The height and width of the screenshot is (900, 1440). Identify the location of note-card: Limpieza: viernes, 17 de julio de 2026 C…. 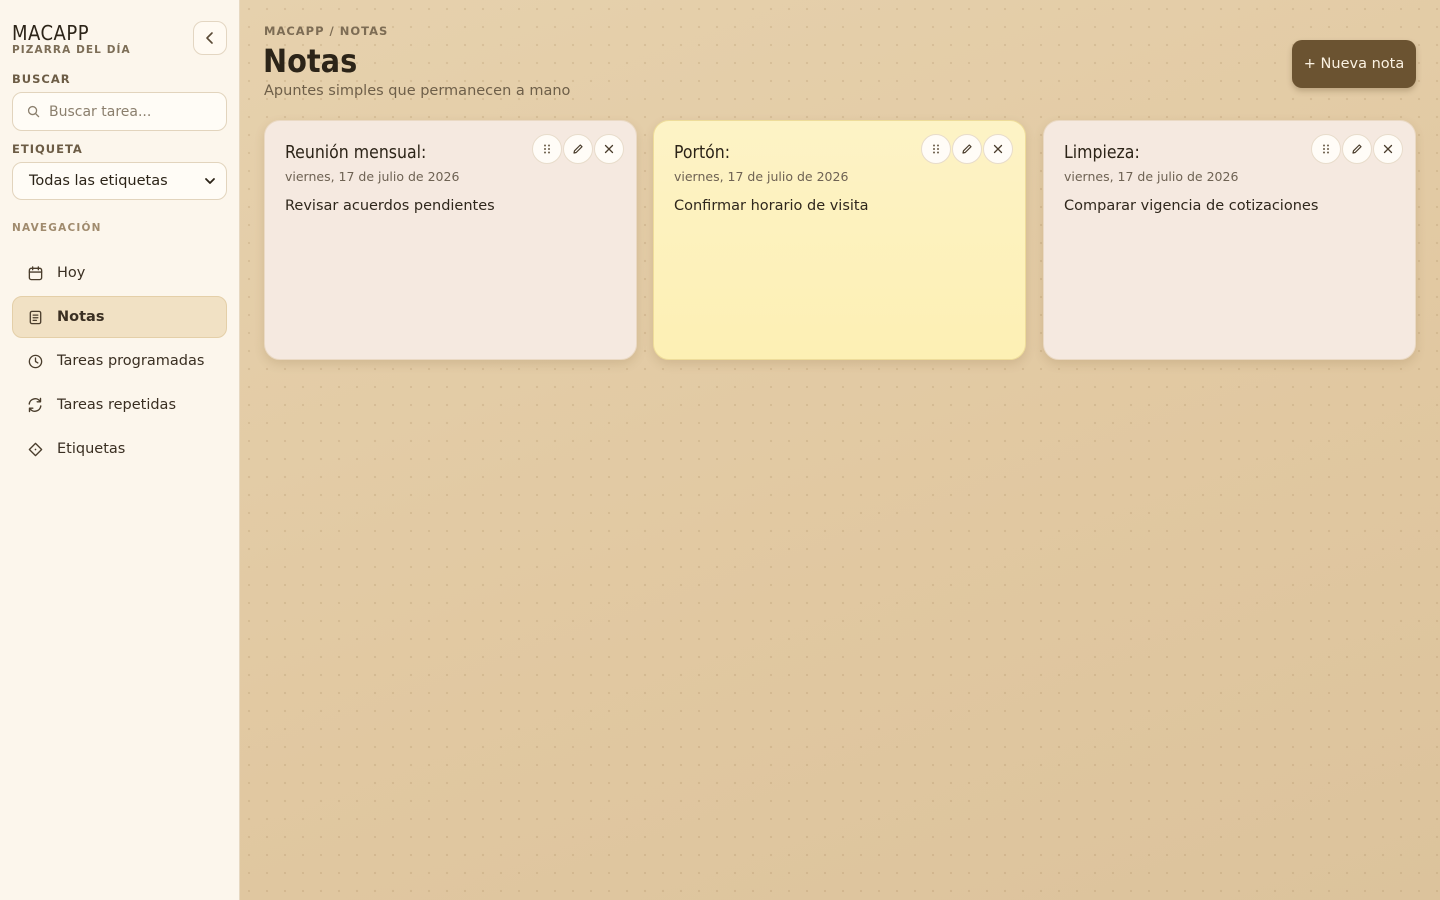
(1229, 240).